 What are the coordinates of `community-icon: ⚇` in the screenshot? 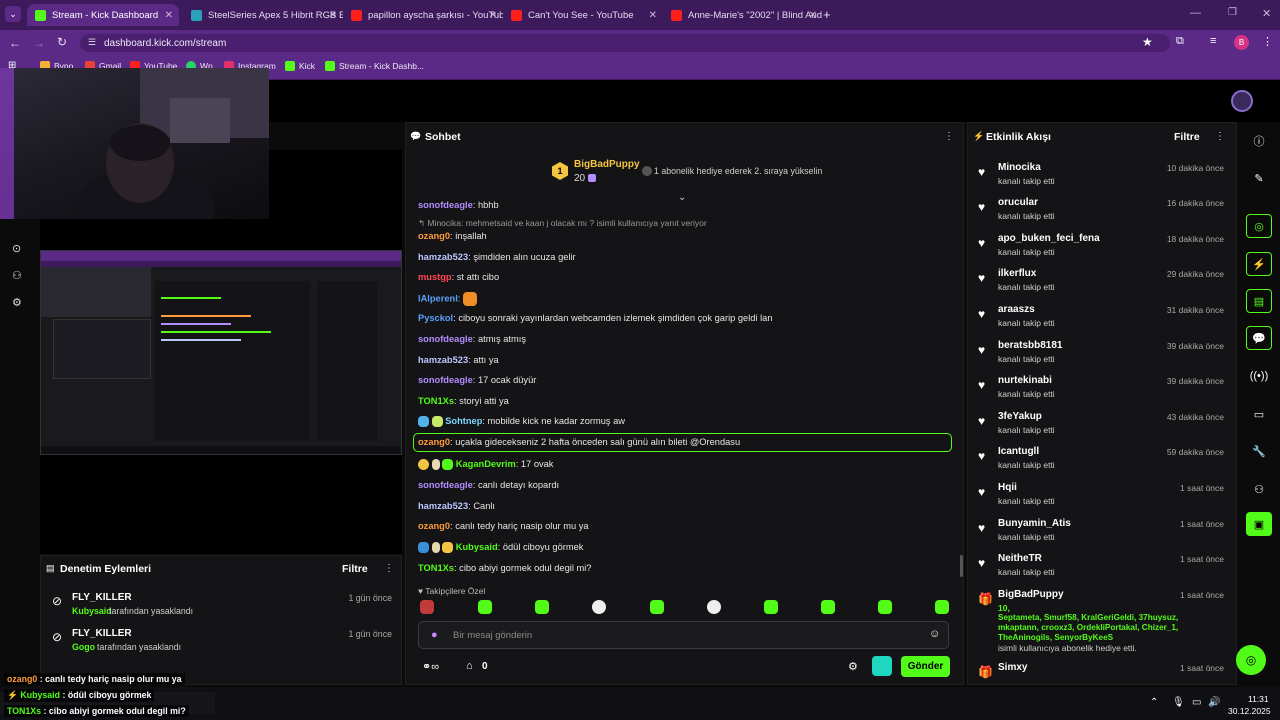 It's located at (17, 275).